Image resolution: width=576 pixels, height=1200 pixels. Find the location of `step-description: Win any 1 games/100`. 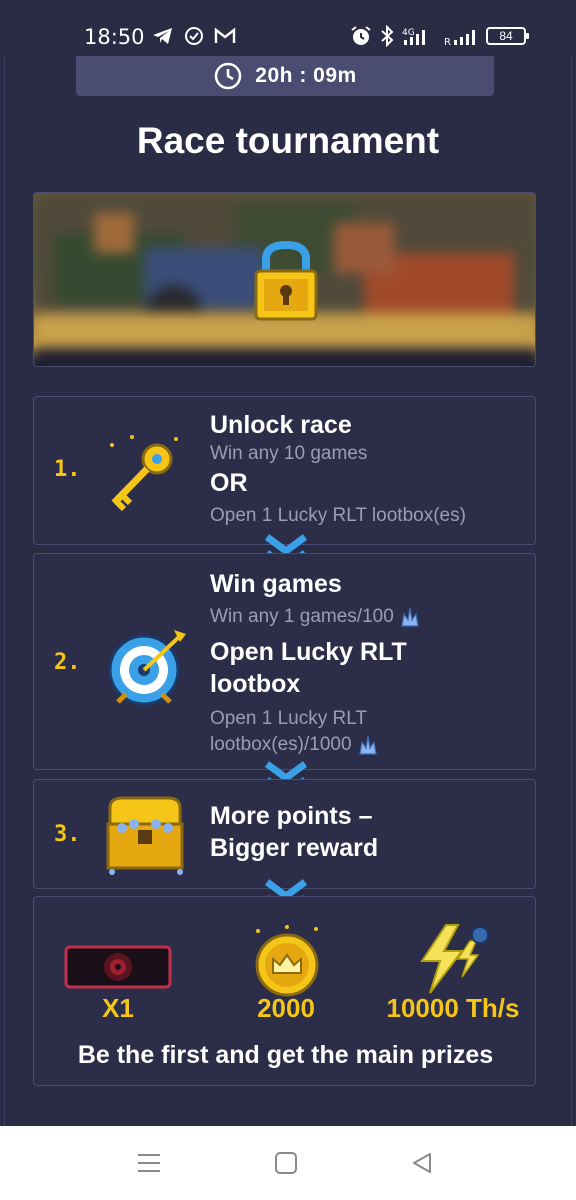

step-description: Win any 1 games/100 is located at coordinates (302, 616).